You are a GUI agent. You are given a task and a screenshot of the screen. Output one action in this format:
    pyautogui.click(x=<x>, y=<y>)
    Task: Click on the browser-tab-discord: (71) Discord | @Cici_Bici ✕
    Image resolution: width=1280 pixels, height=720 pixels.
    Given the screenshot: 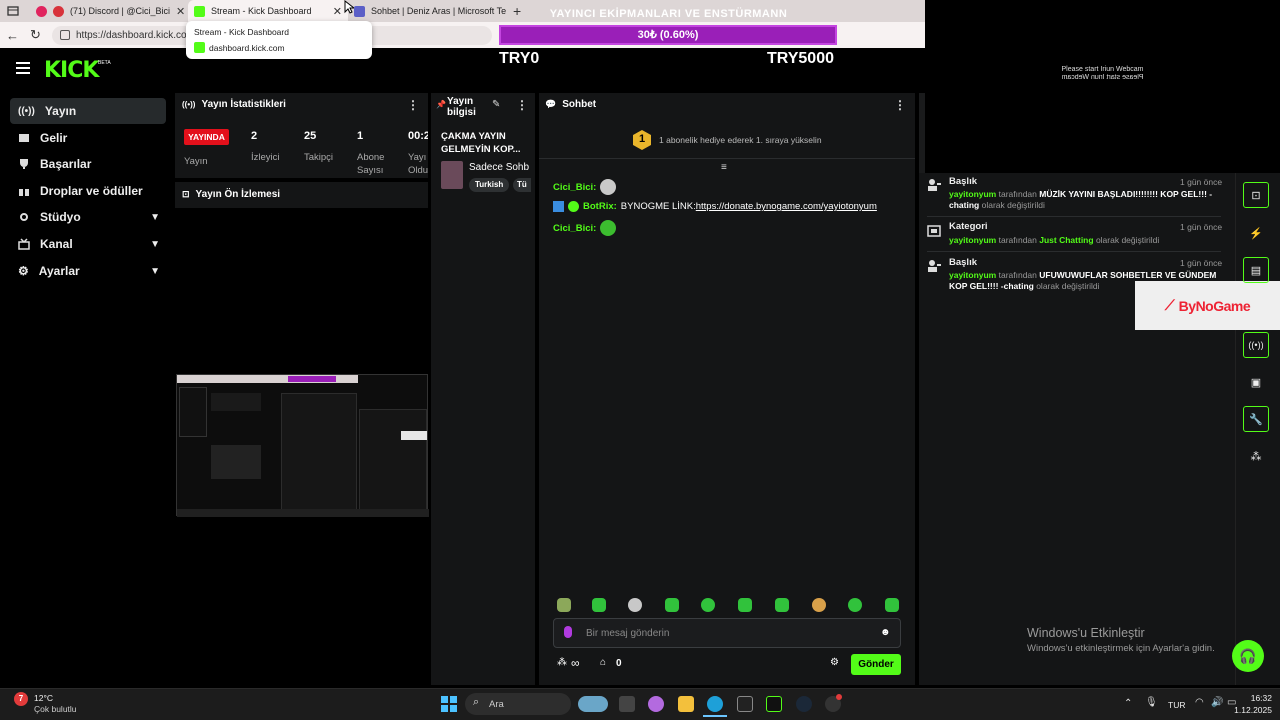 What is the action you would take?
    pyautogui.click(x=110, y=11)
    